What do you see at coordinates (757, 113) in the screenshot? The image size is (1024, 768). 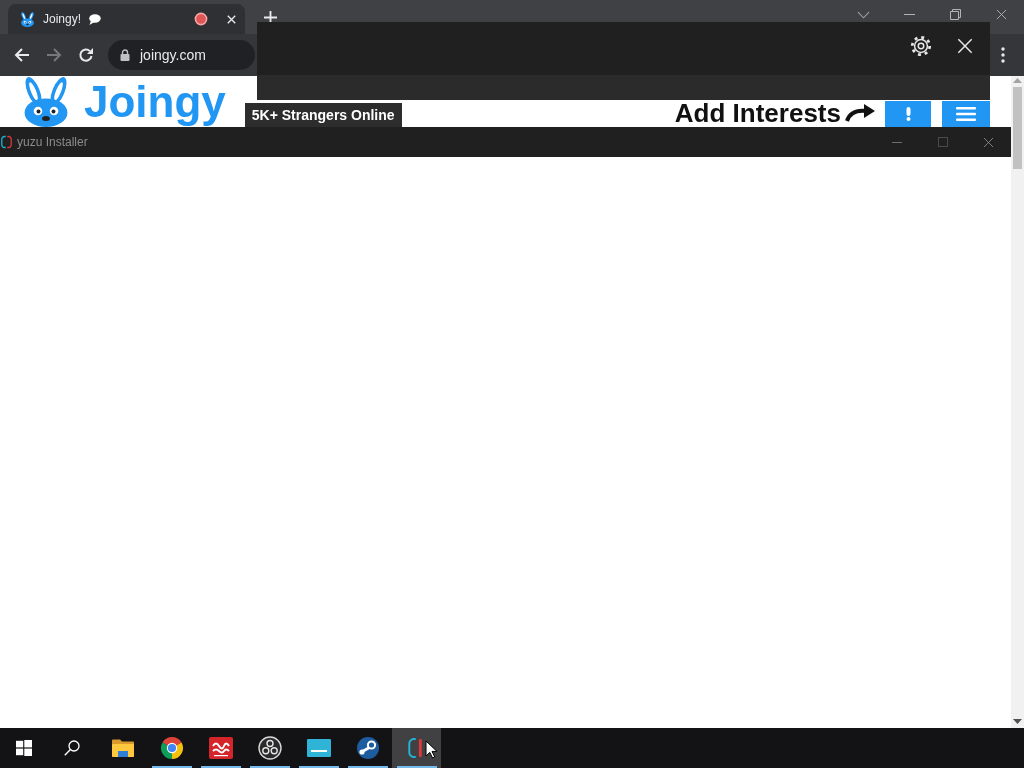 I see `interests-label: Add Interests` at bounding box center [757, 113].